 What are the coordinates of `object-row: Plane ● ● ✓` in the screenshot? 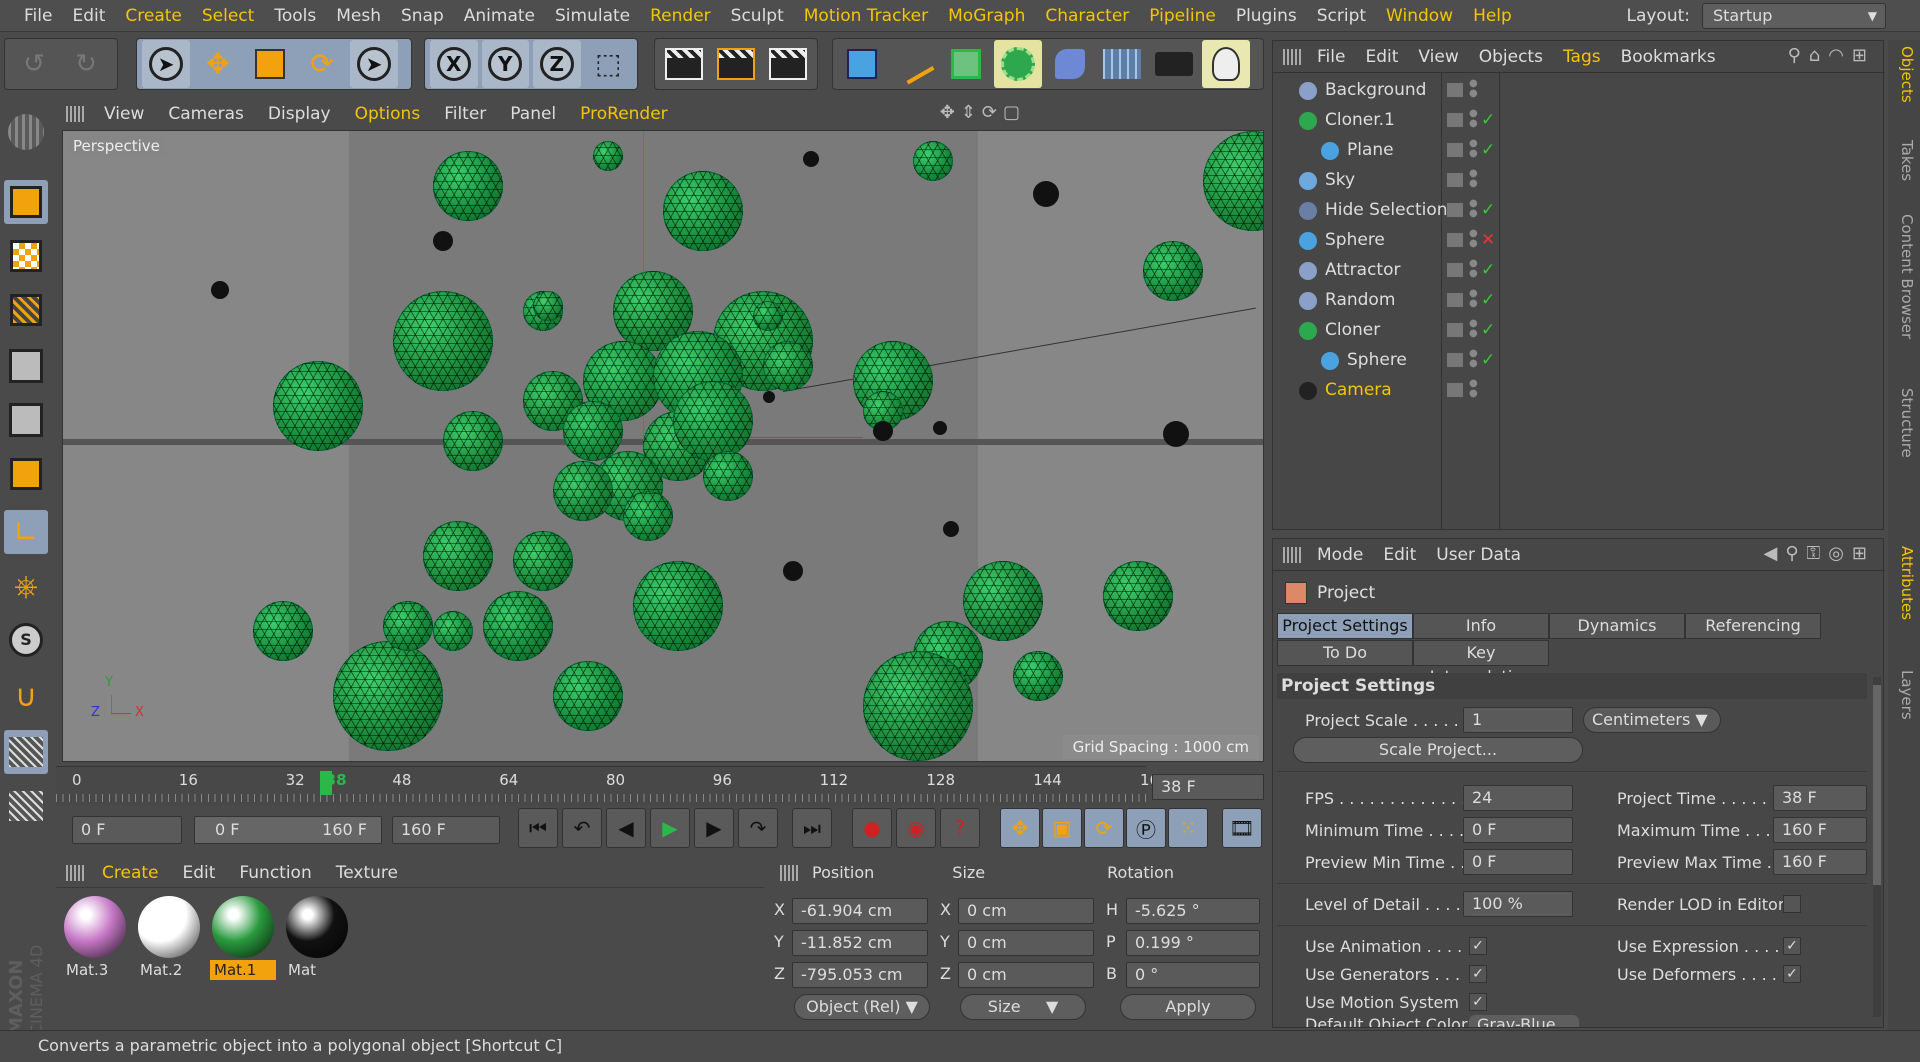 It's located at (1579, 150).